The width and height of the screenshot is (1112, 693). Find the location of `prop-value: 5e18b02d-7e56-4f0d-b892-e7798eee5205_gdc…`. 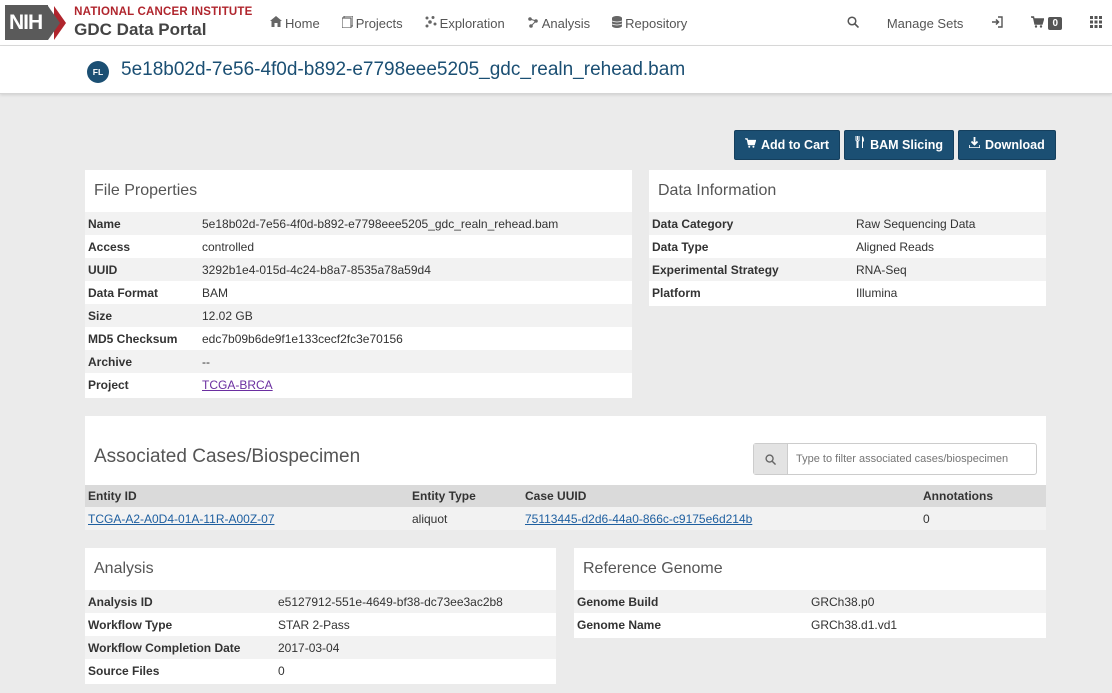

prop-value: 5e18b02d-7e56-4f0d-b892-e7798eee5205_gdc… is located at coordinates (415, 223).